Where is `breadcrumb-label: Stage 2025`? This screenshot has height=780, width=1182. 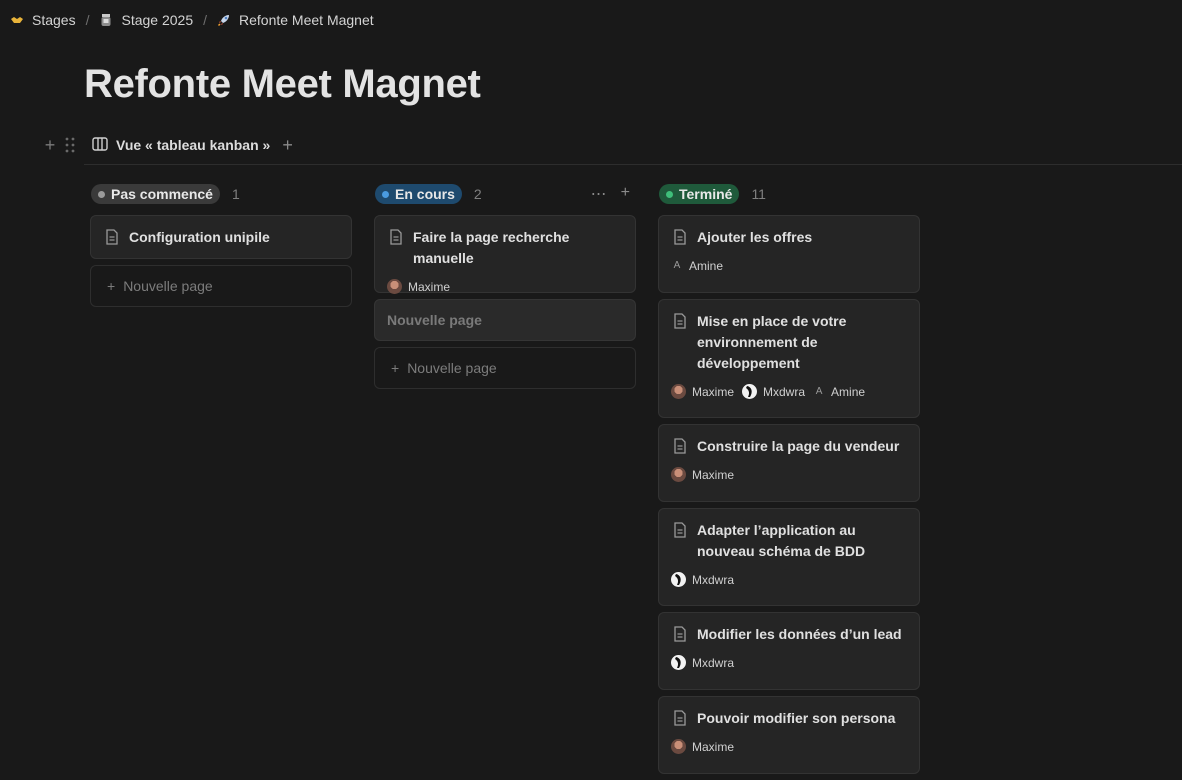 breadcrumb-label: Stage 2025 is located at coordinates (157, 20).